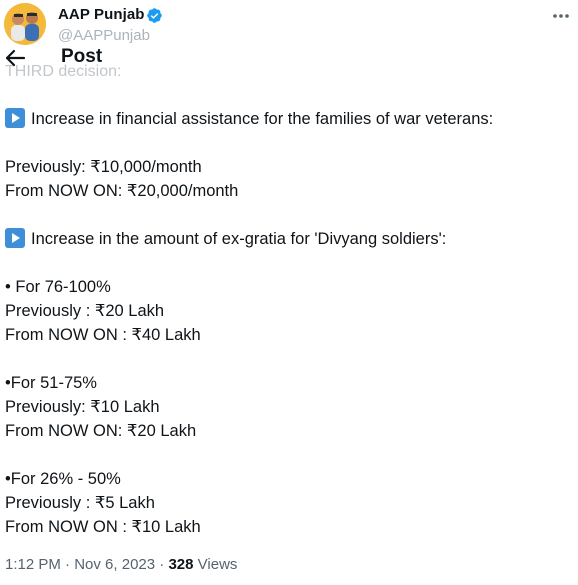  Describe the element at coordinates (101, 431) in the screenshot. I see `post-line: From NOW ON: ₹20 Lakh` at that location.